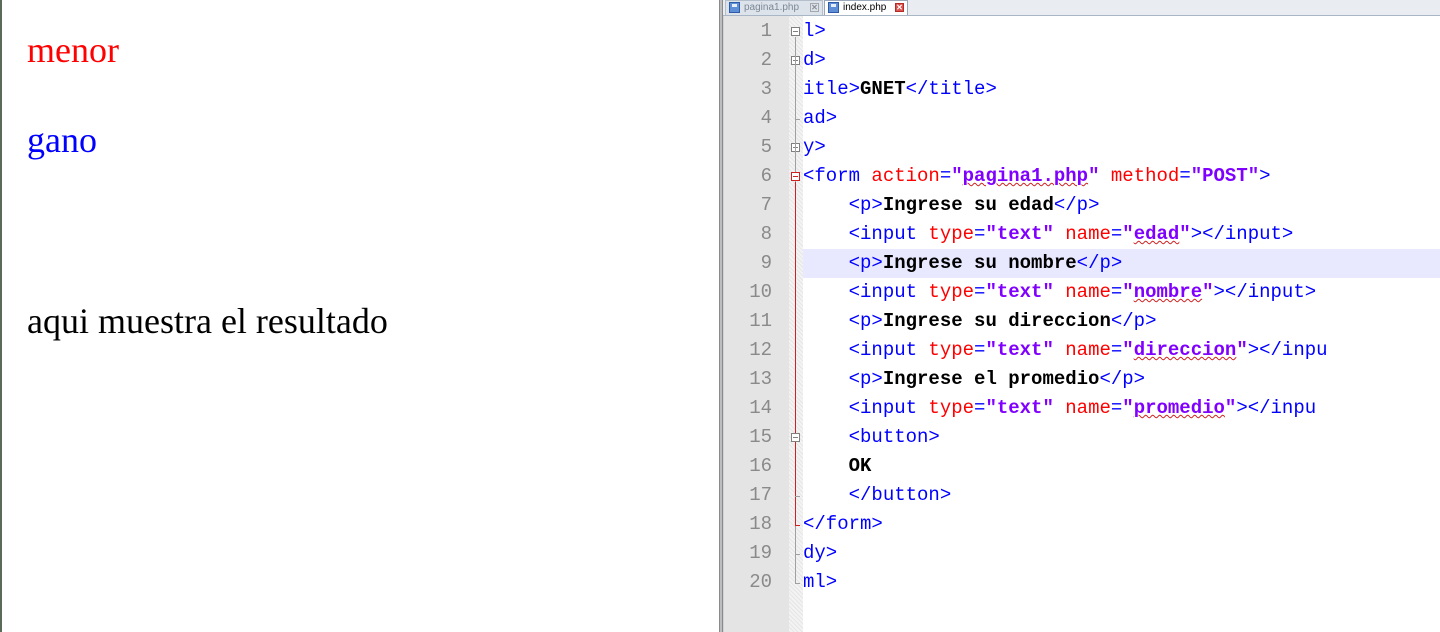 This screenshot has width=1440, height=632. Describe the element at coordinates (1081, 89) in the screenshot. I see `code-line: 3 itle>GNET</title>` at that location.